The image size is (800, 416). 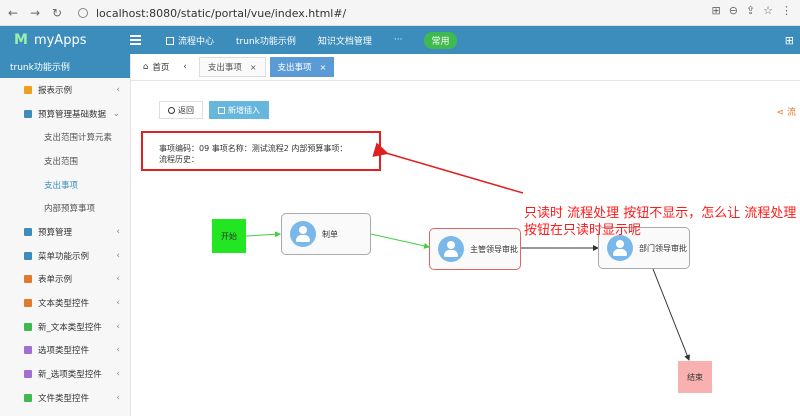 I want to click on sidebar-item-text-controls: 文本类型控件 ‹, so click(x=65, y=303).